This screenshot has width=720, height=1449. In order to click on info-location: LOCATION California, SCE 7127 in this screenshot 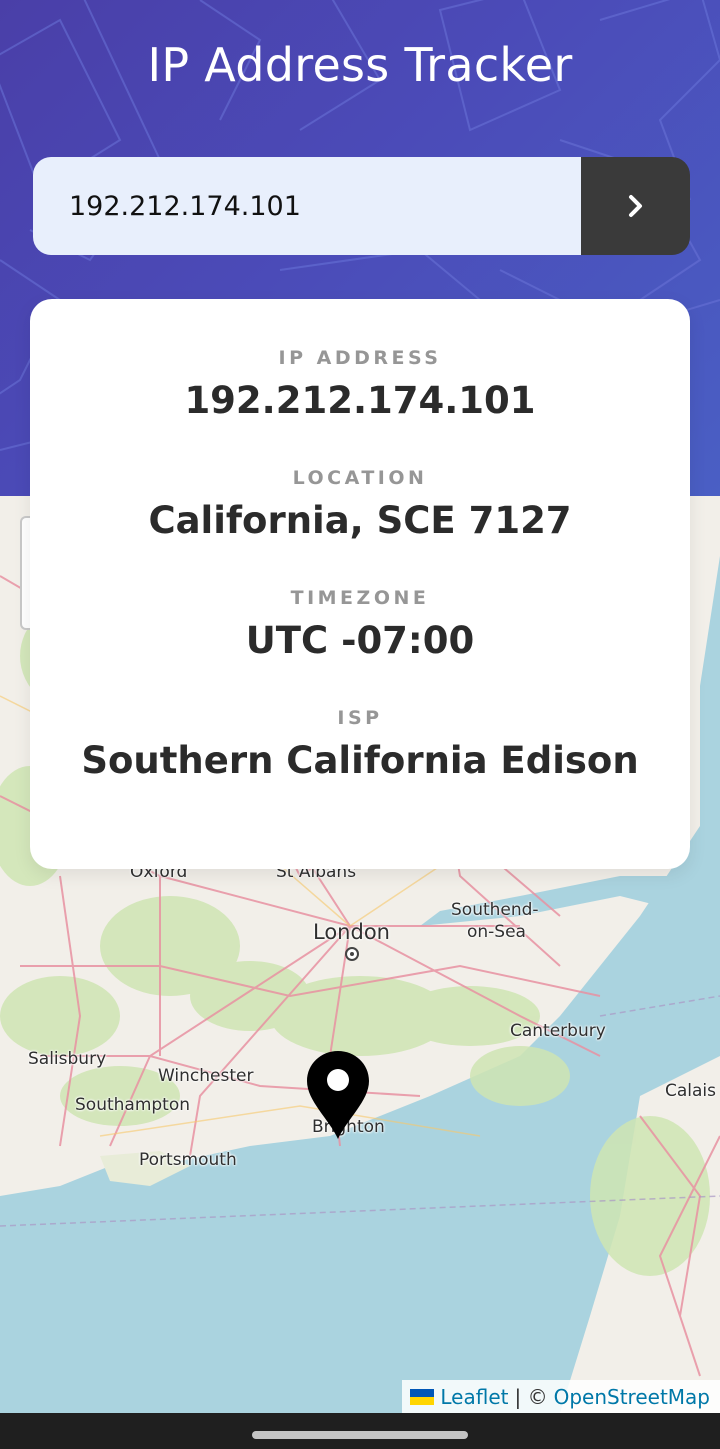, I will do `click(360, 504)`.